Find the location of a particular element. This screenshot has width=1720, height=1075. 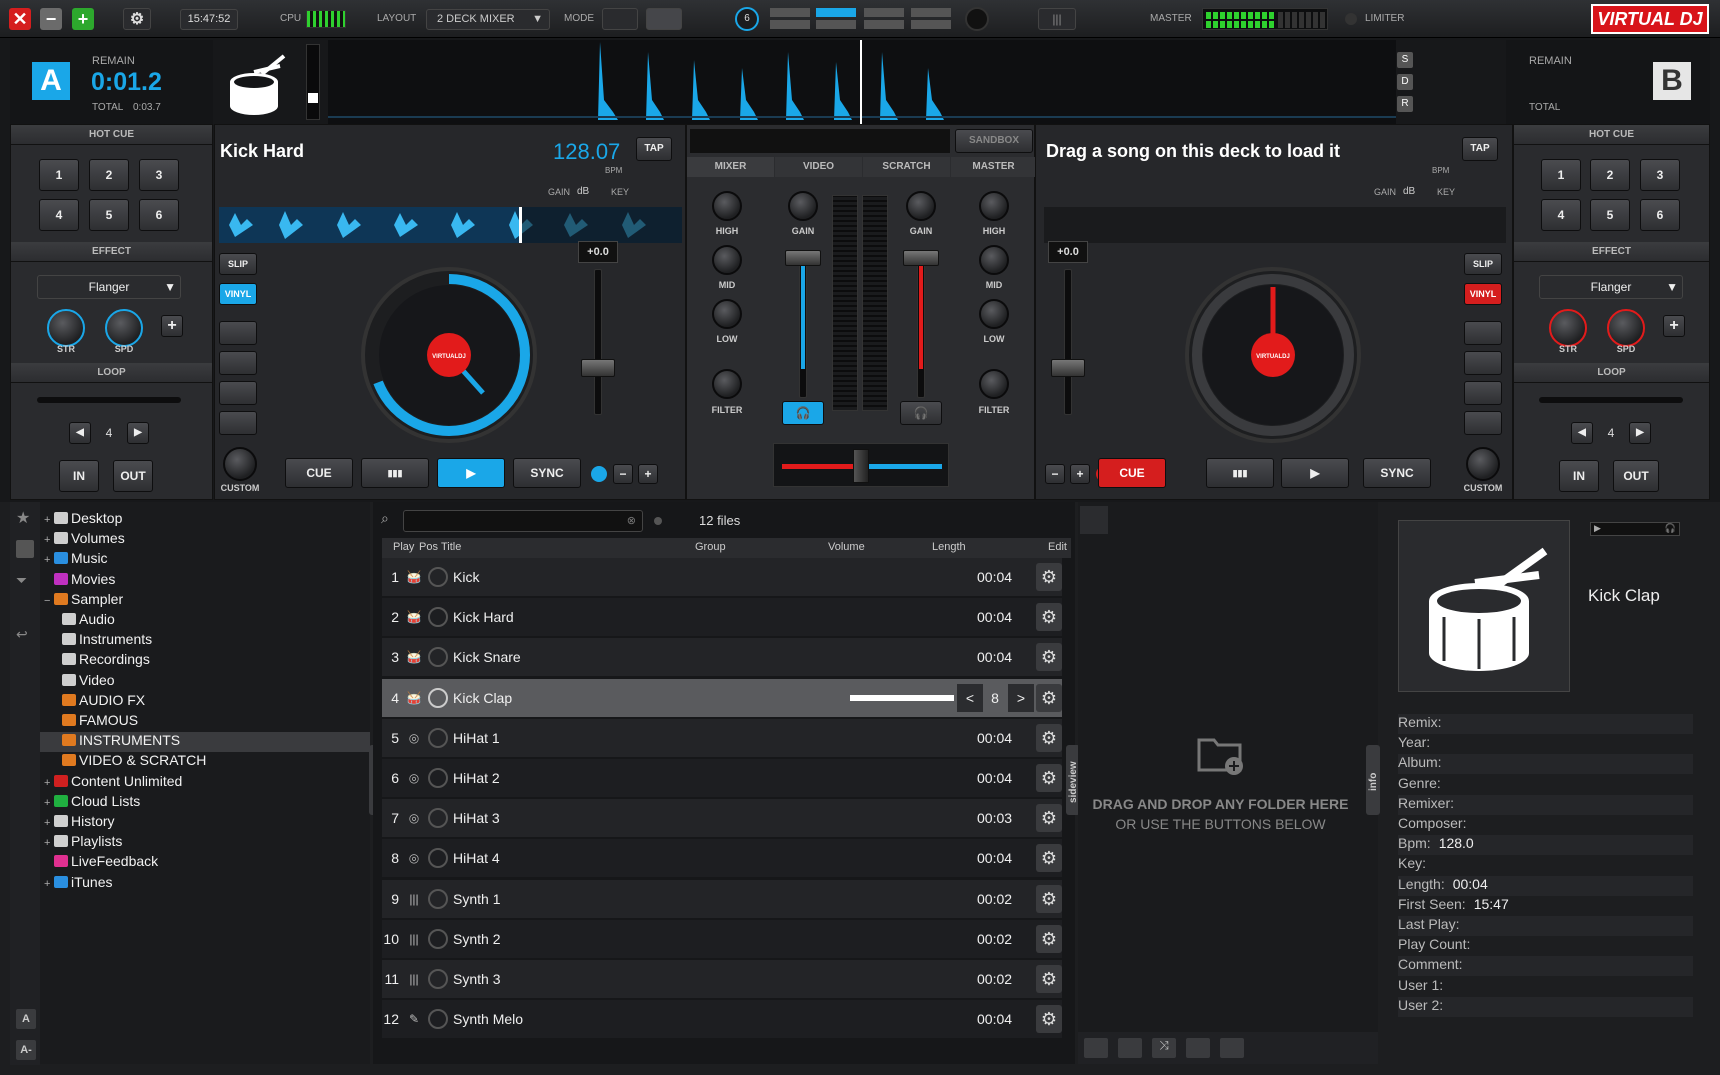

font-size-minus-icon: A- is located at coordinates (26, 1050).